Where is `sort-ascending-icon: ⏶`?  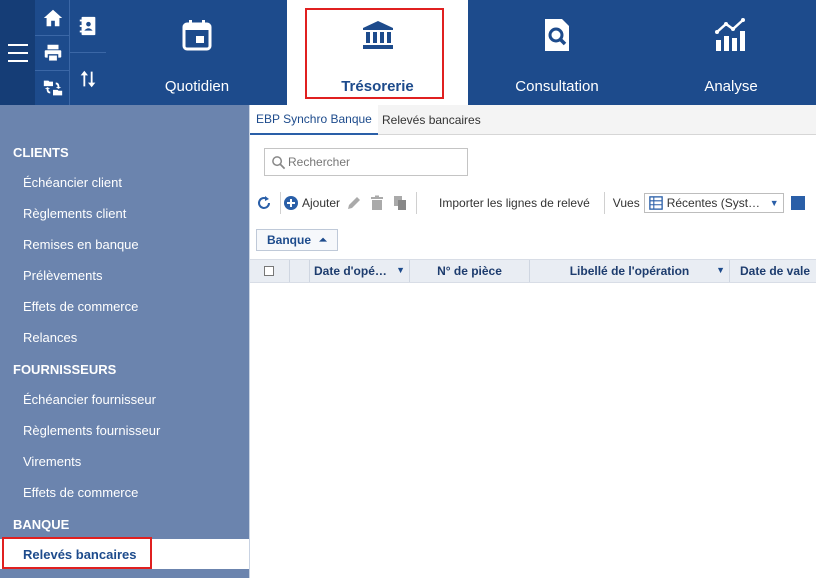
sort-ascending-icon: ⏶ is located at coordinates (323, 240).